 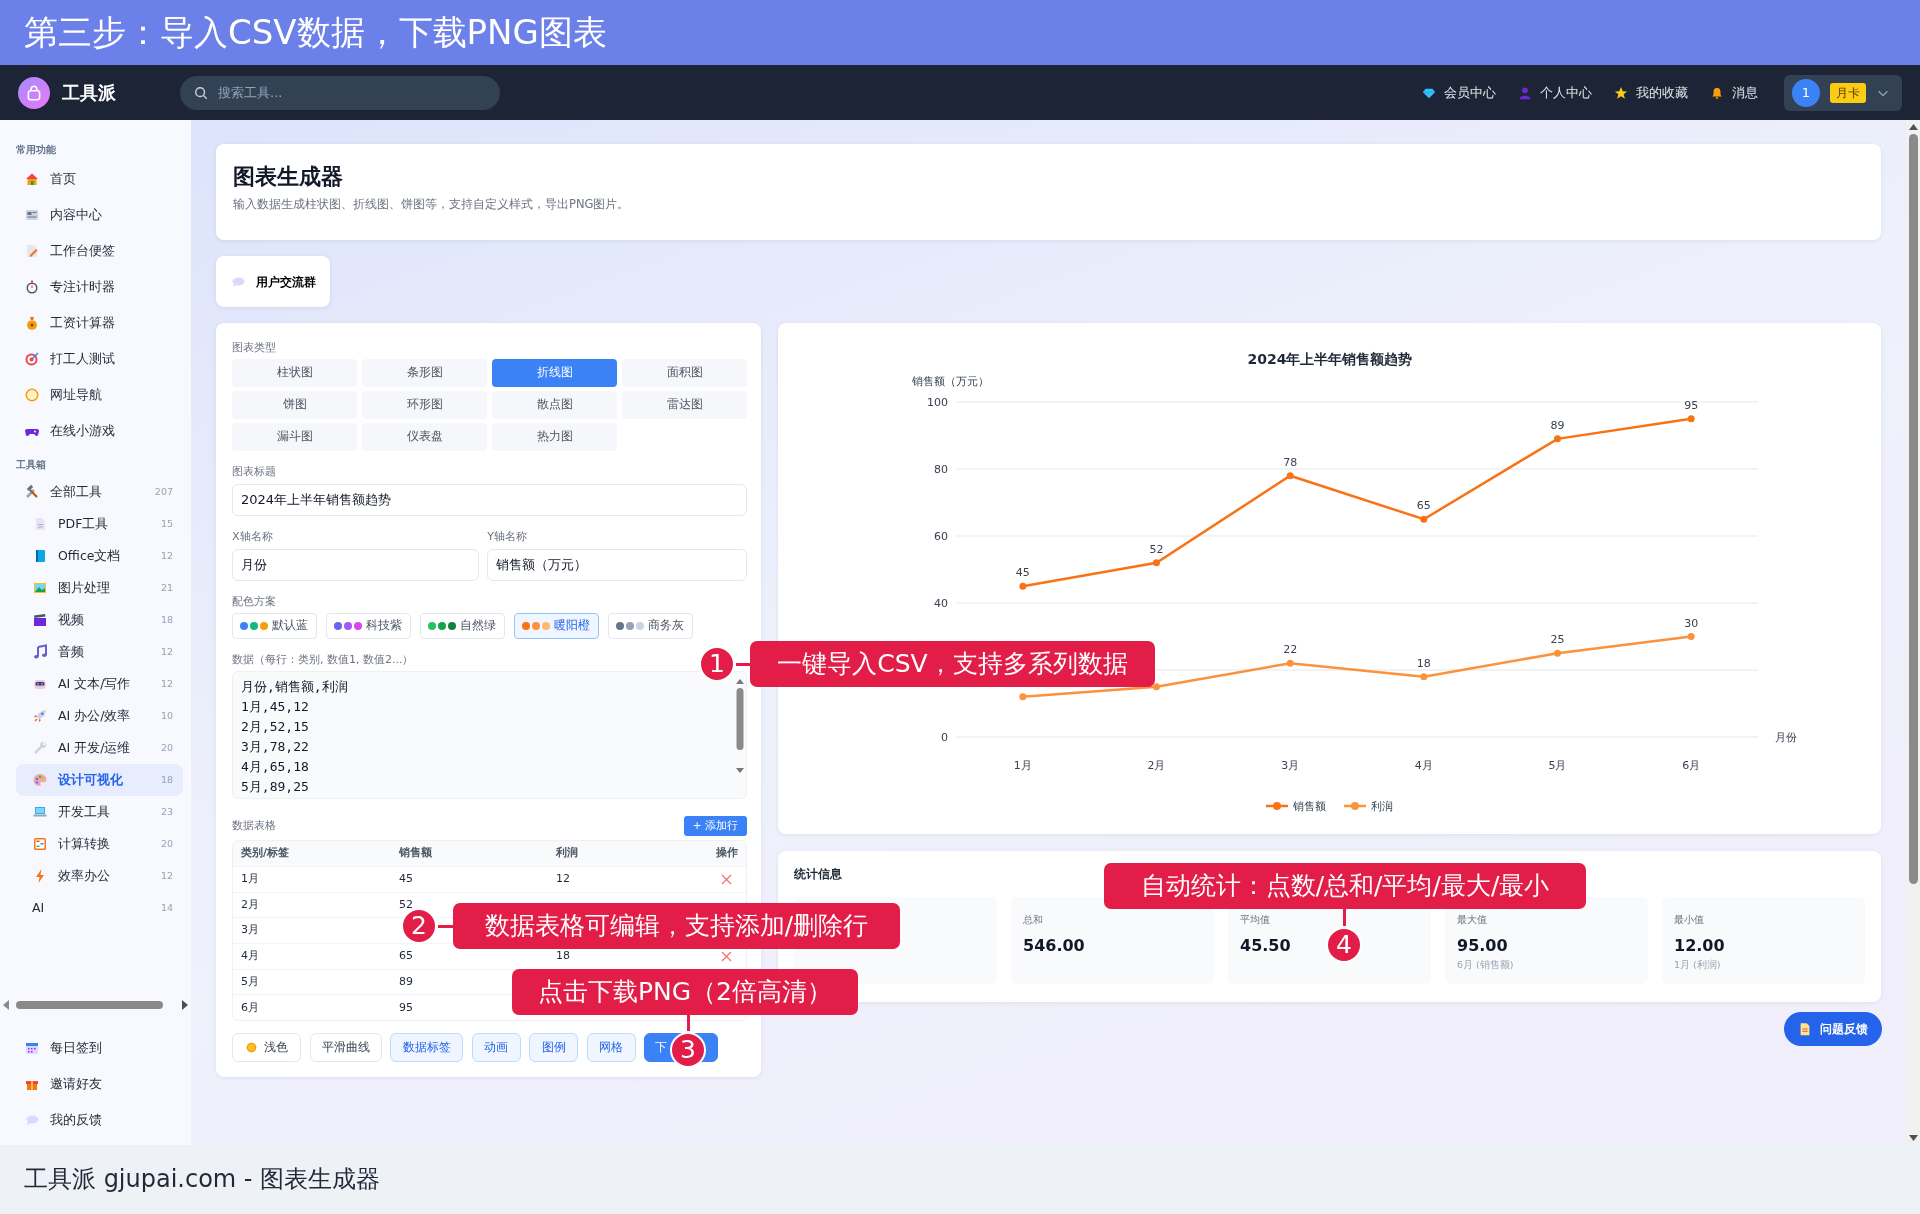 I want to click on callout-tooltip: 数据表格可编辑，支持添加/删除行, so click(x=676, y=926).